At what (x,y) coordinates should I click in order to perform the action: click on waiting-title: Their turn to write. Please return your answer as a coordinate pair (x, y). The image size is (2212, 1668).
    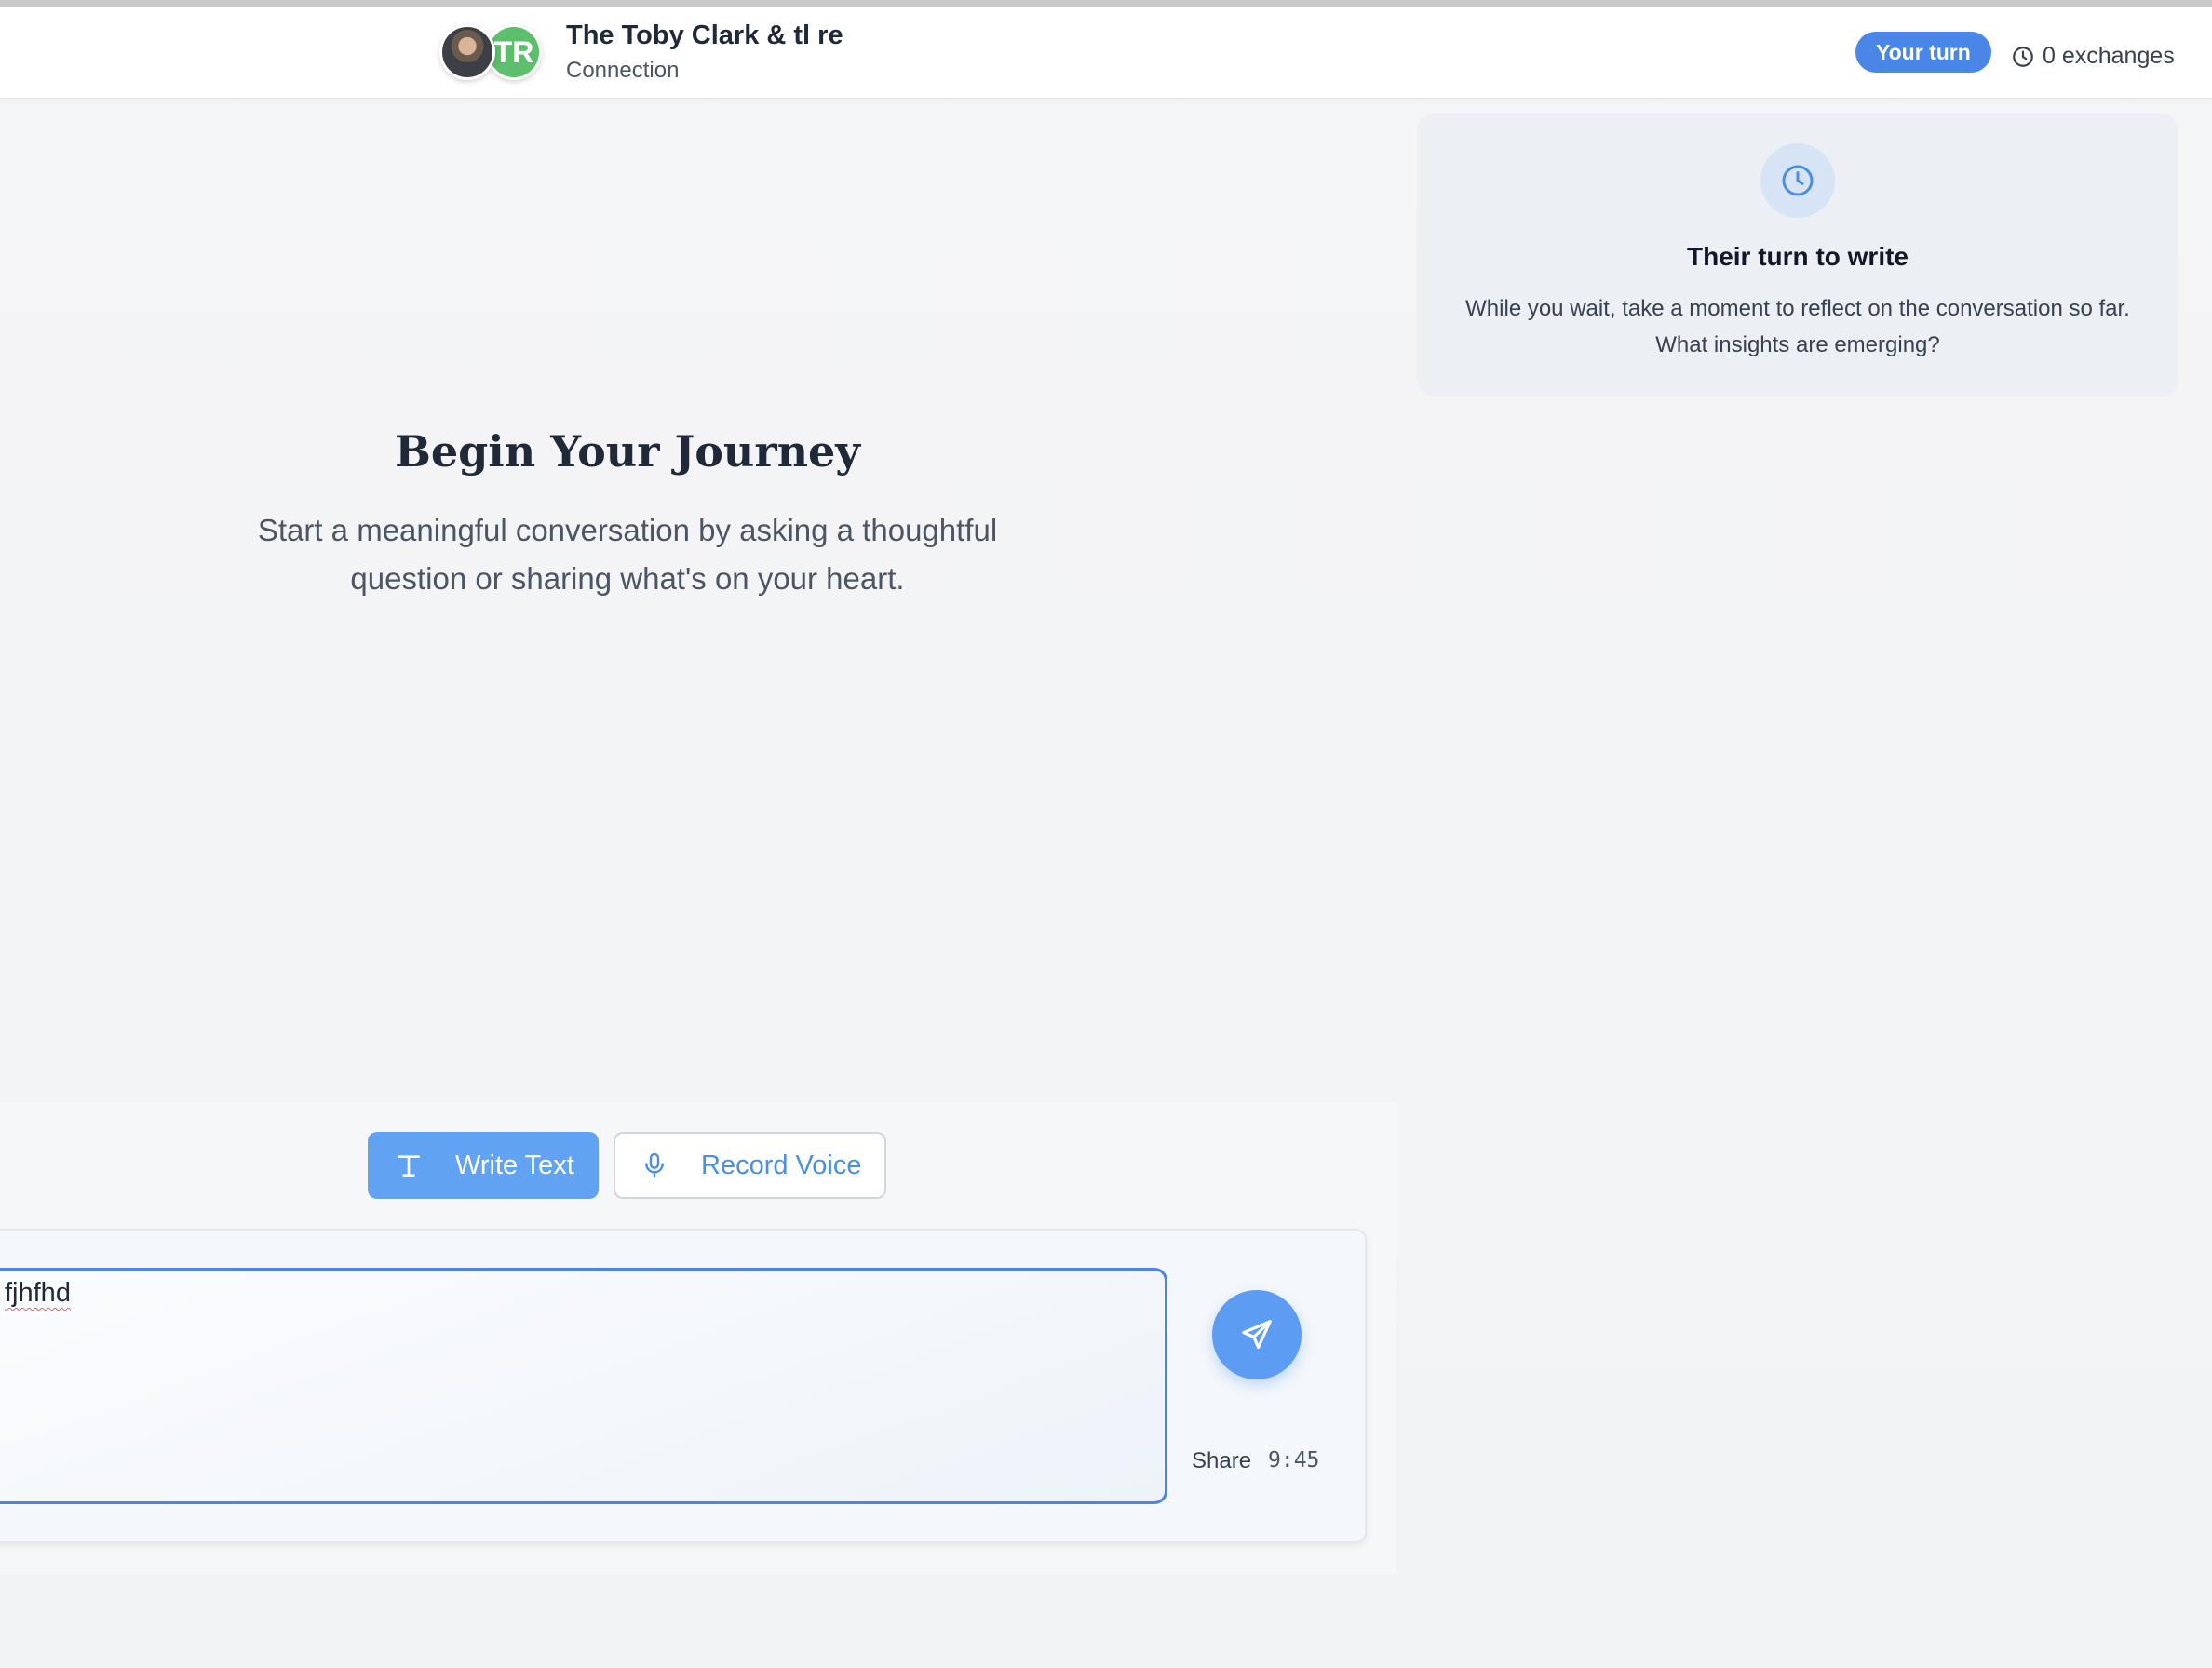
    Looking at the image, I should click on (1798, 256).